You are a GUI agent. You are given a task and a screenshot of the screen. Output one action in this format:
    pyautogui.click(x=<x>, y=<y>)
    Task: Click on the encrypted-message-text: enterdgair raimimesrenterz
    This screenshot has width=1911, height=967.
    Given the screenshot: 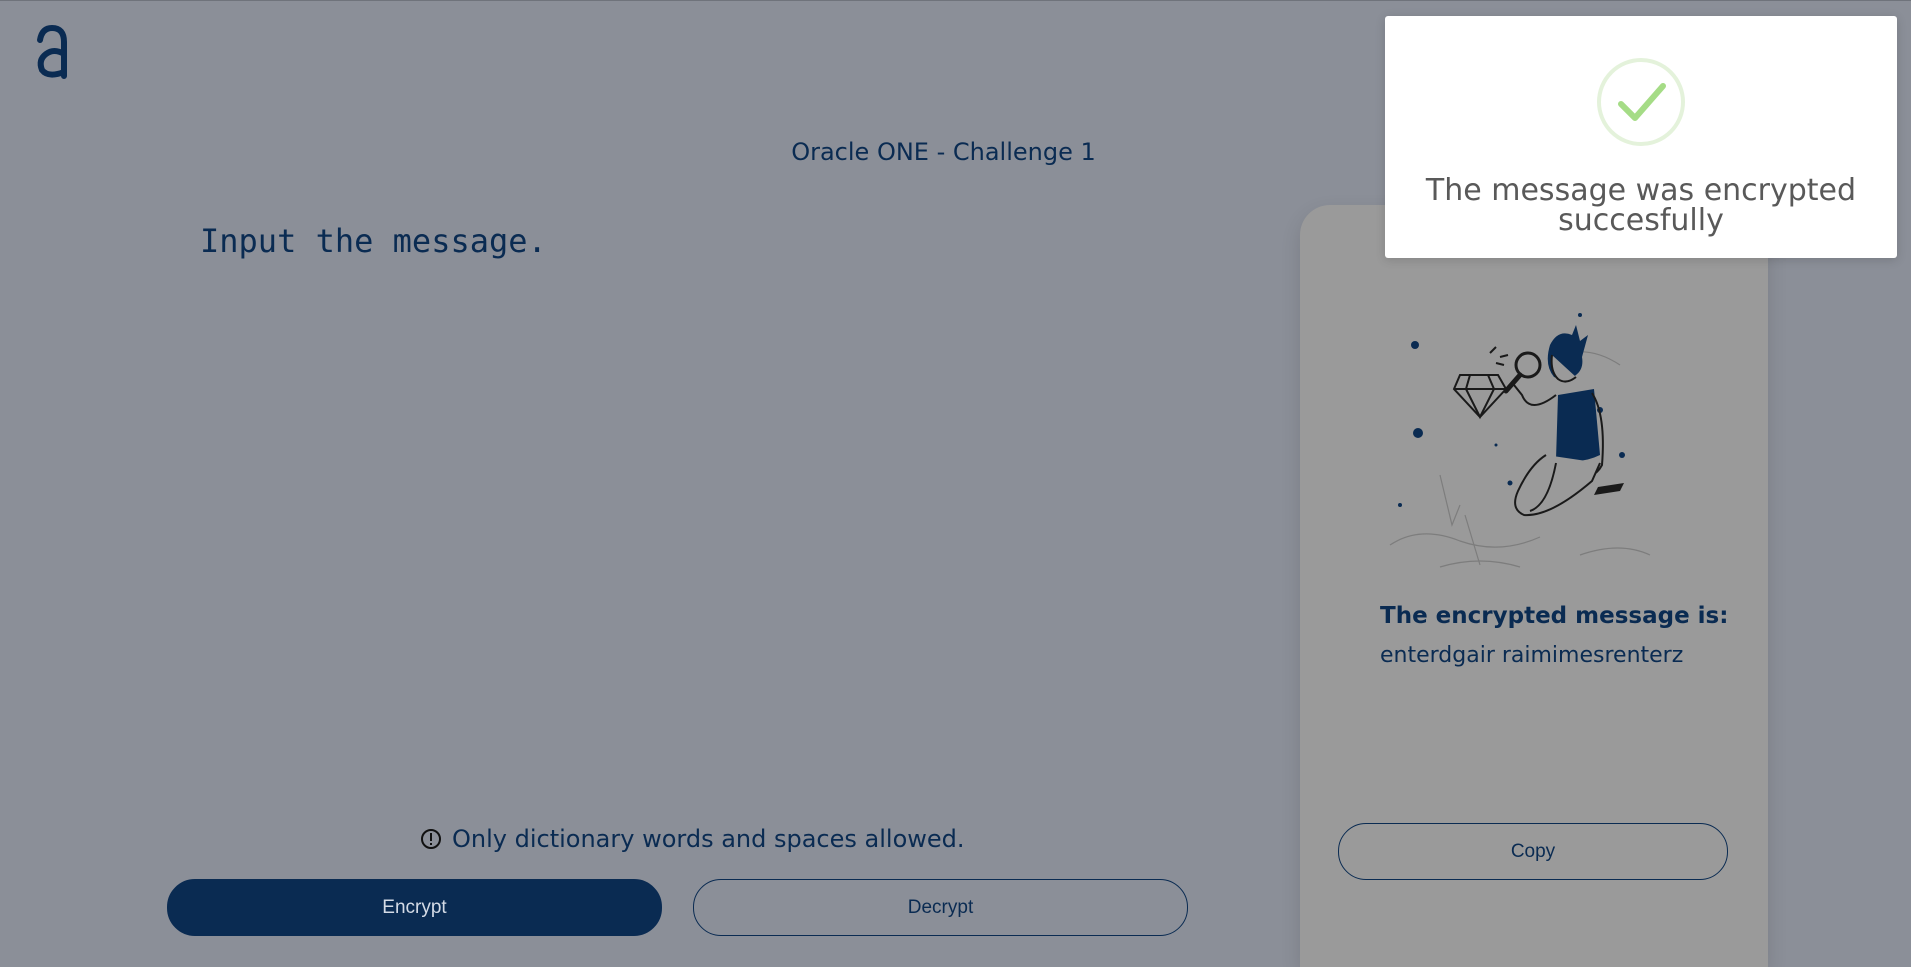 What is the action you would take?
    pyautogui.click(x=1532, y=655)
    